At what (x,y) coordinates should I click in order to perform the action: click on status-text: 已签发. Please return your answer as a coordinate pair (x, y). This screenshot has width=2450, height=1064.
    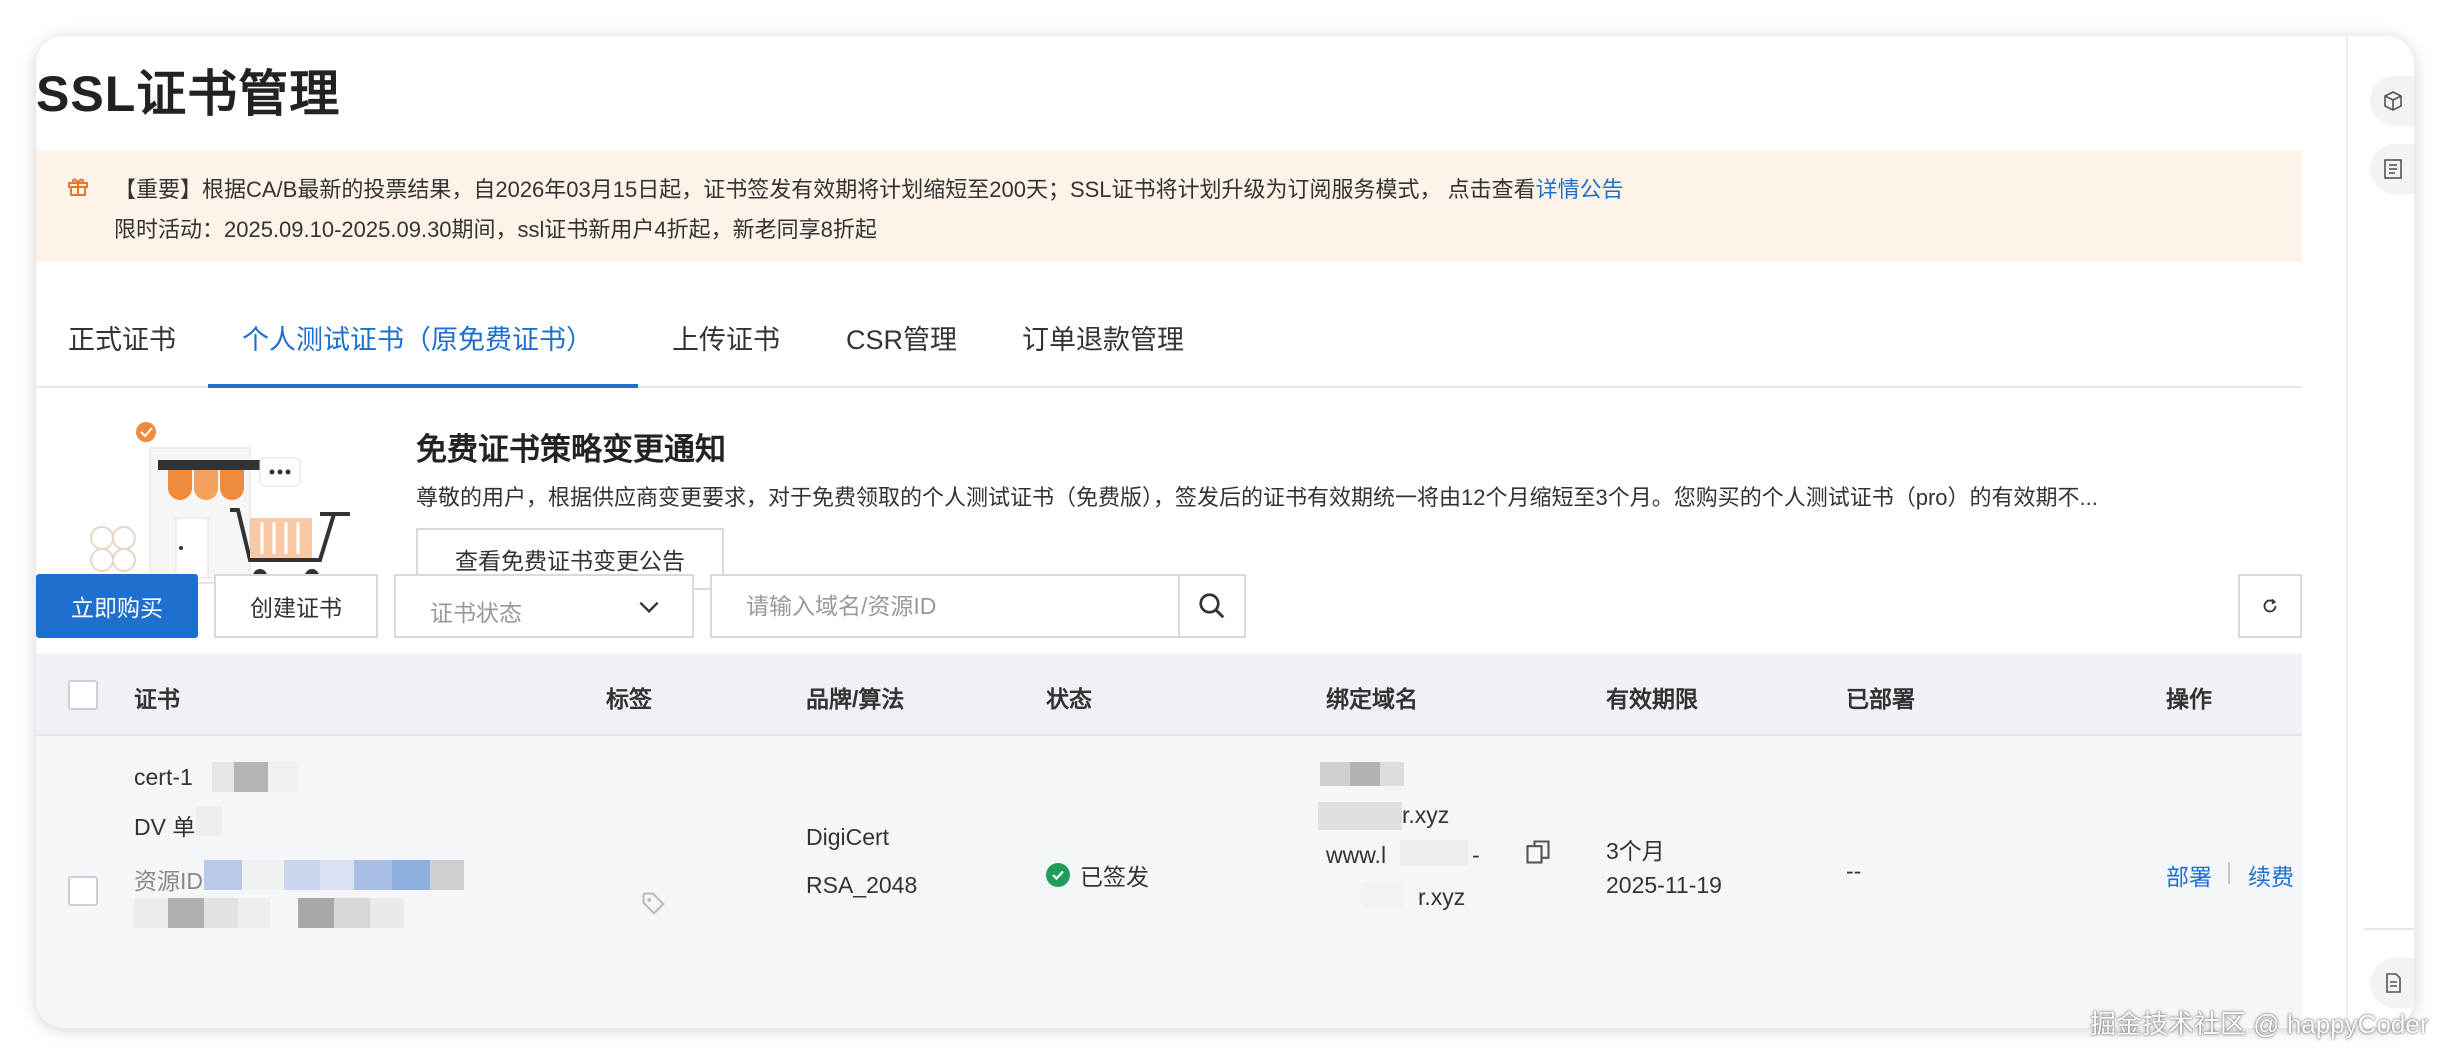
    Looking at the image, I should click on (1114, 877).